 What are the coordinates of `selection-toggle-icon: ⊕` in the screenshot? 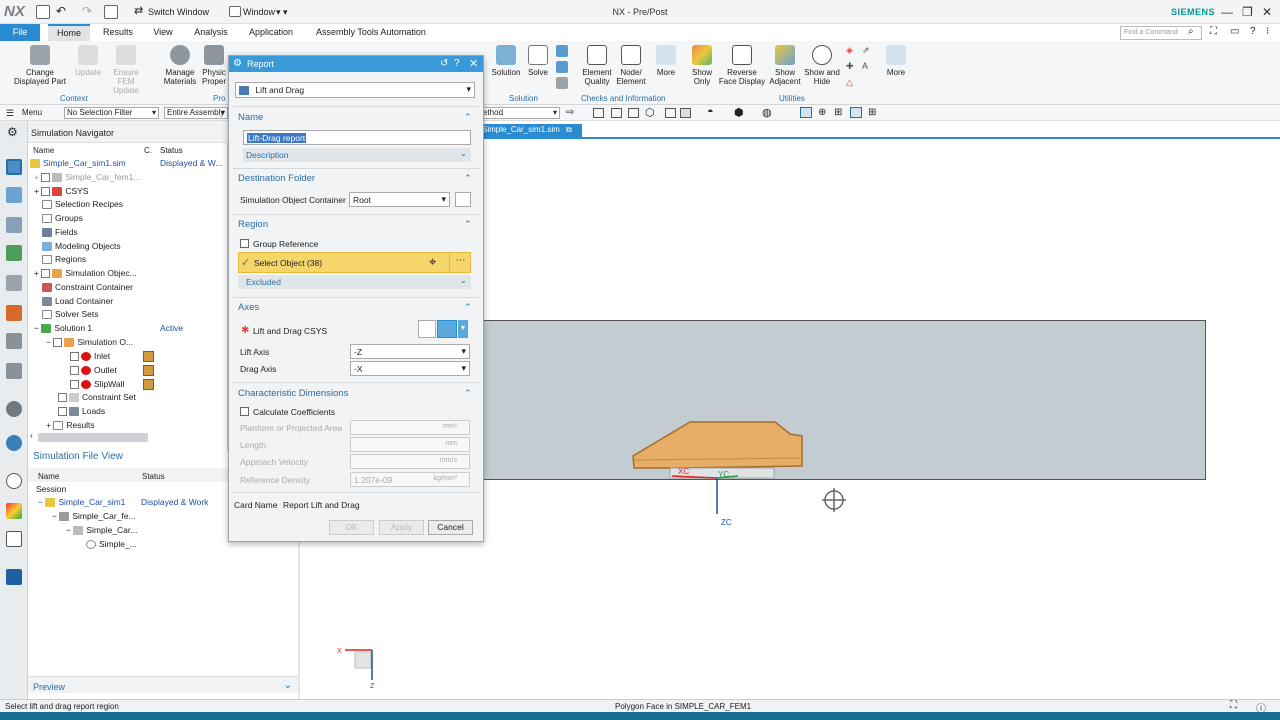 It's located at (822, 112).